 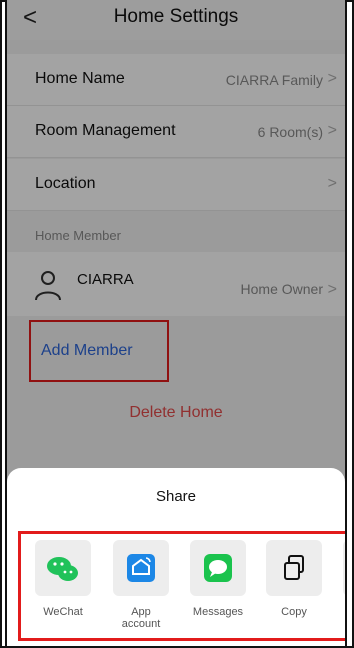 I want to click on copy-icon, so click(x=294, y=567).